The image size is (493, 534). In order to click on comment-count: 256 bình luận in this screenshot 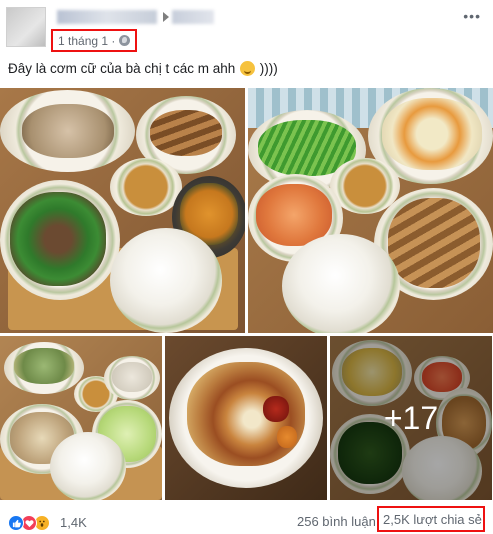, I will do `click(336, 521)`.